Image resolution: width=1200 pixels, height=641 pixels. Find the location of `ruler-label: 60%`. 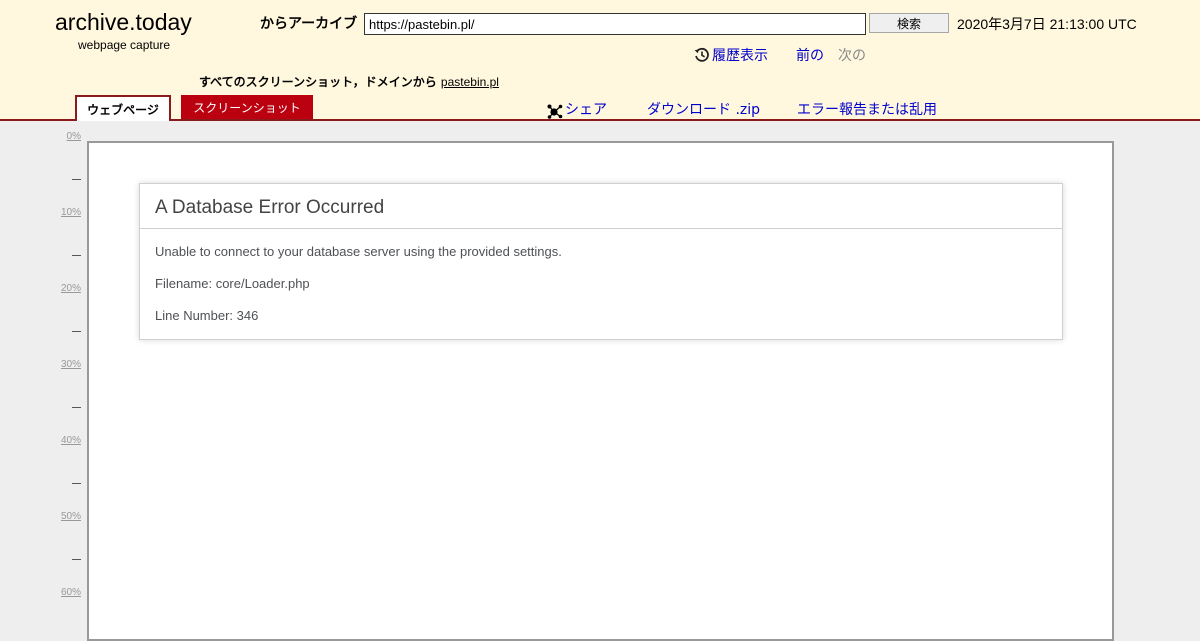

ruler-label: 60% is located at coordinates (40, 592).